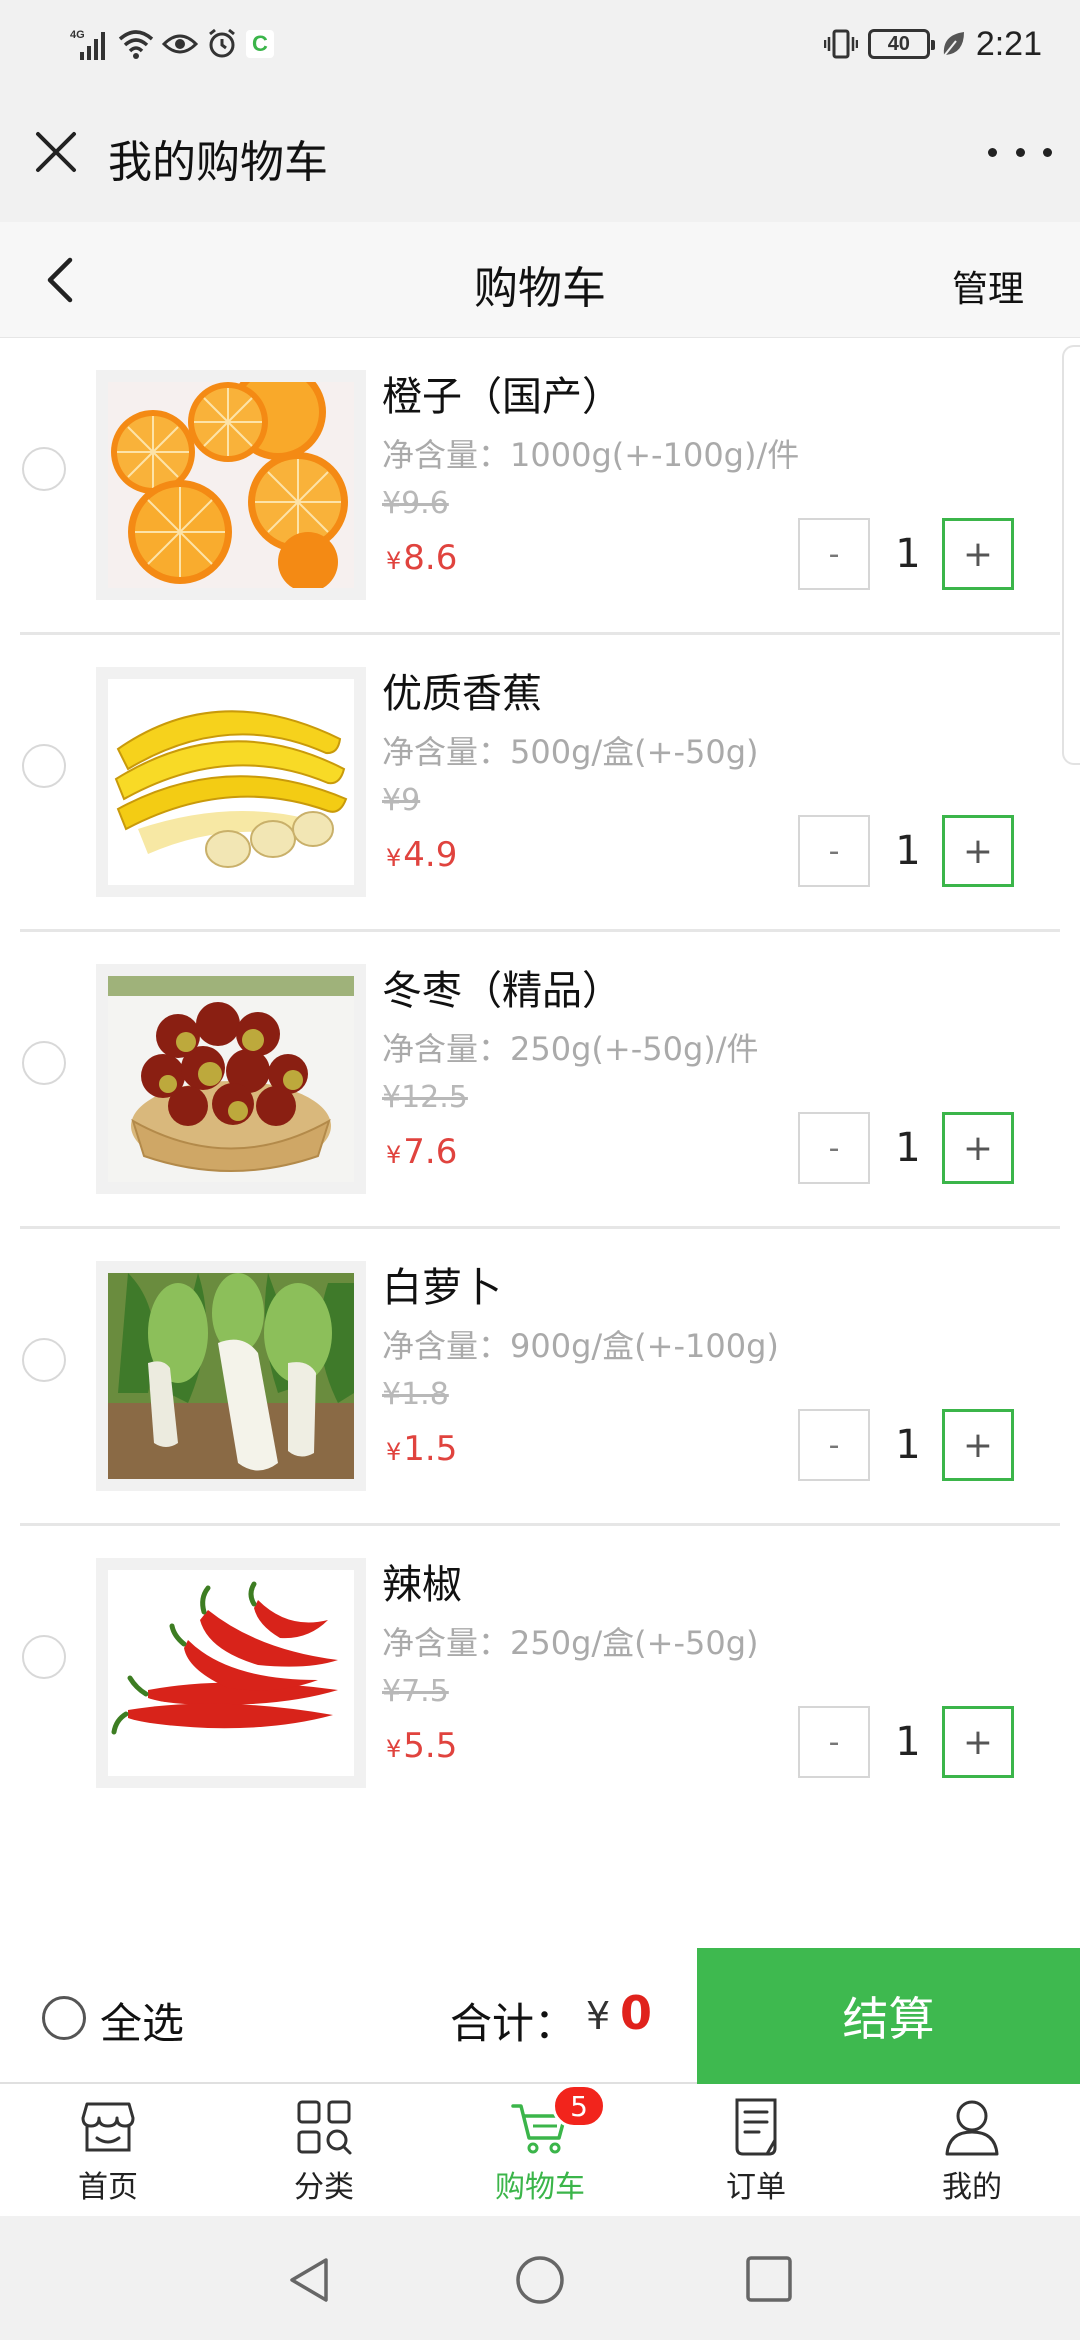  What do you see at coordinates (502, 393) in the screenshot?
I see `product-name: 橙子（国产）` at bounding box center [502, 393].